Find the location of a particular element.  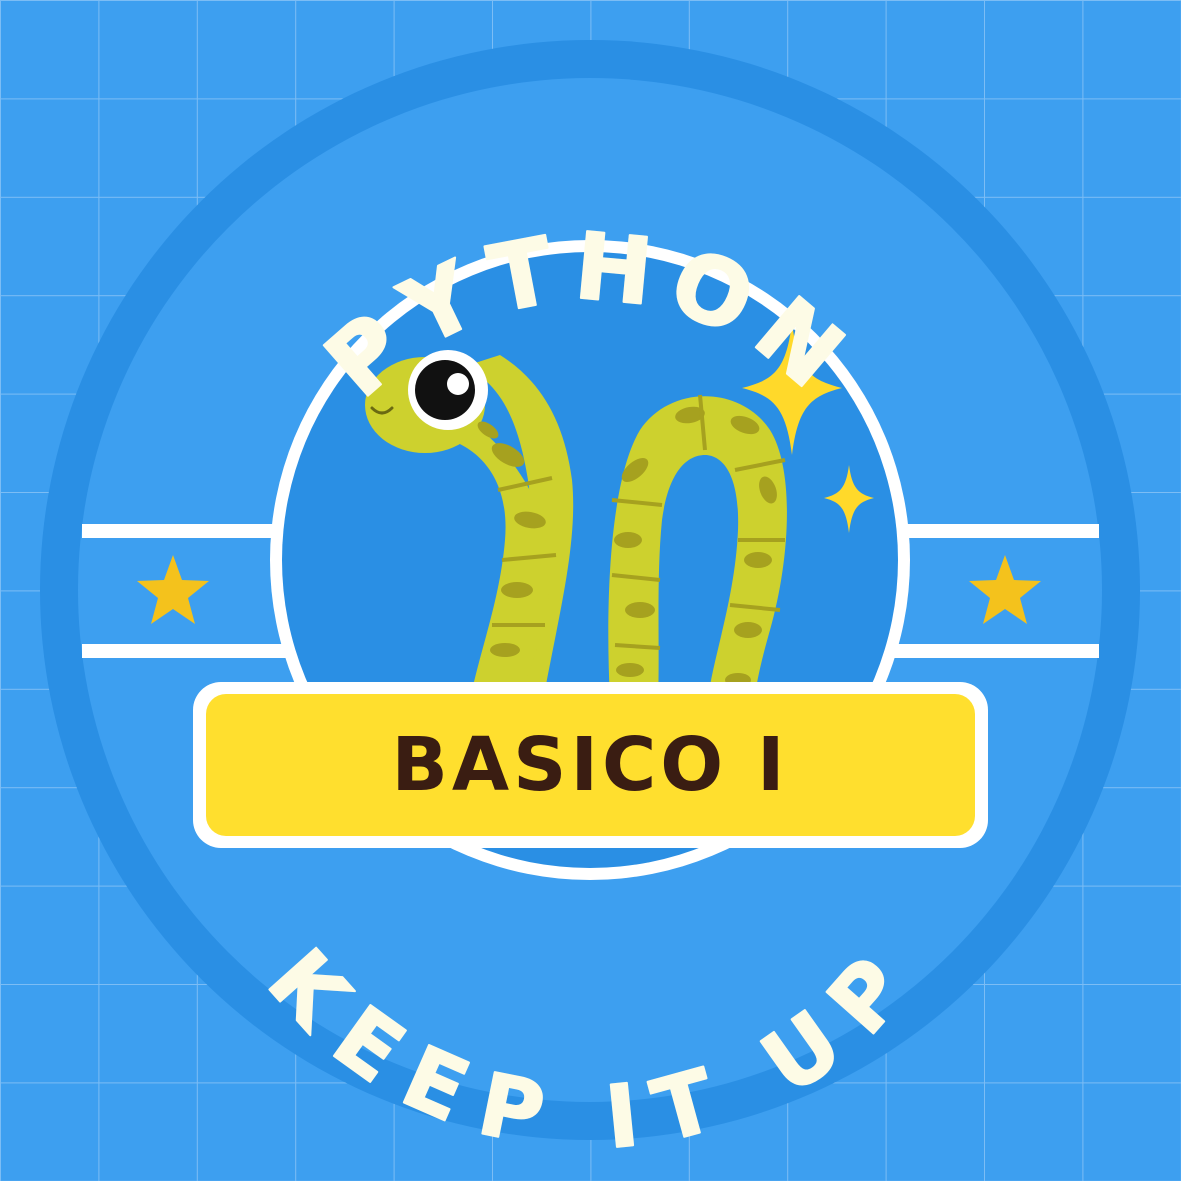

banner-label: BASICO I is located at coordinates (589, 765).